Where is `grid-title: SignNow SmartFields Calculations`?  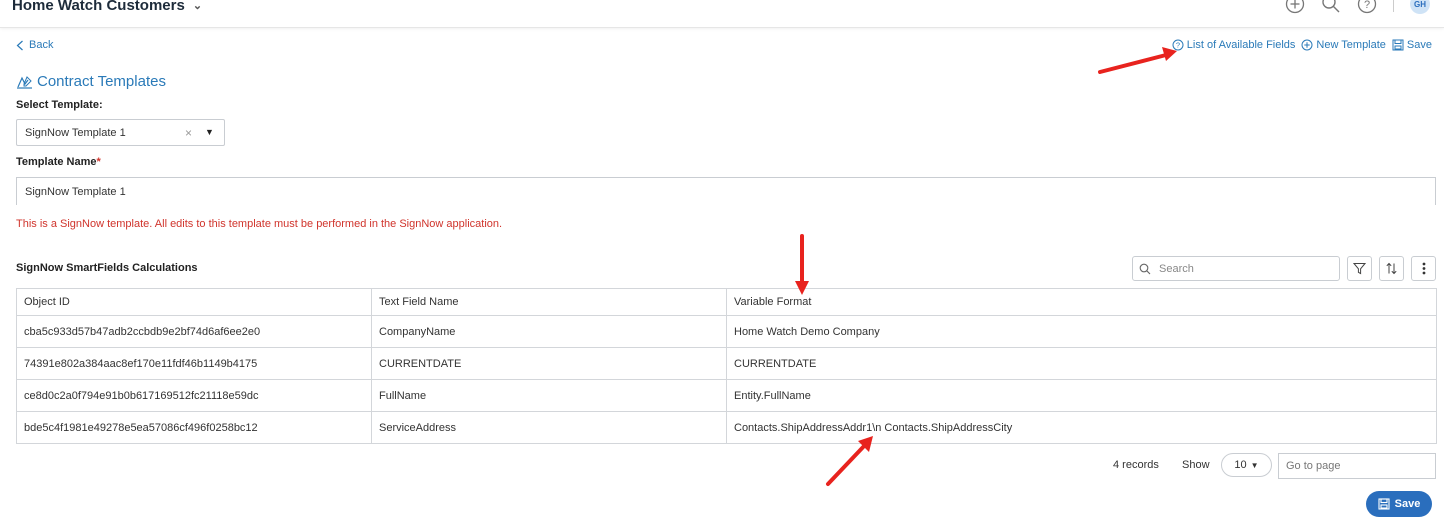
grid-title: SignNow SmartFields Calculations is located at coordinates (107, 268).